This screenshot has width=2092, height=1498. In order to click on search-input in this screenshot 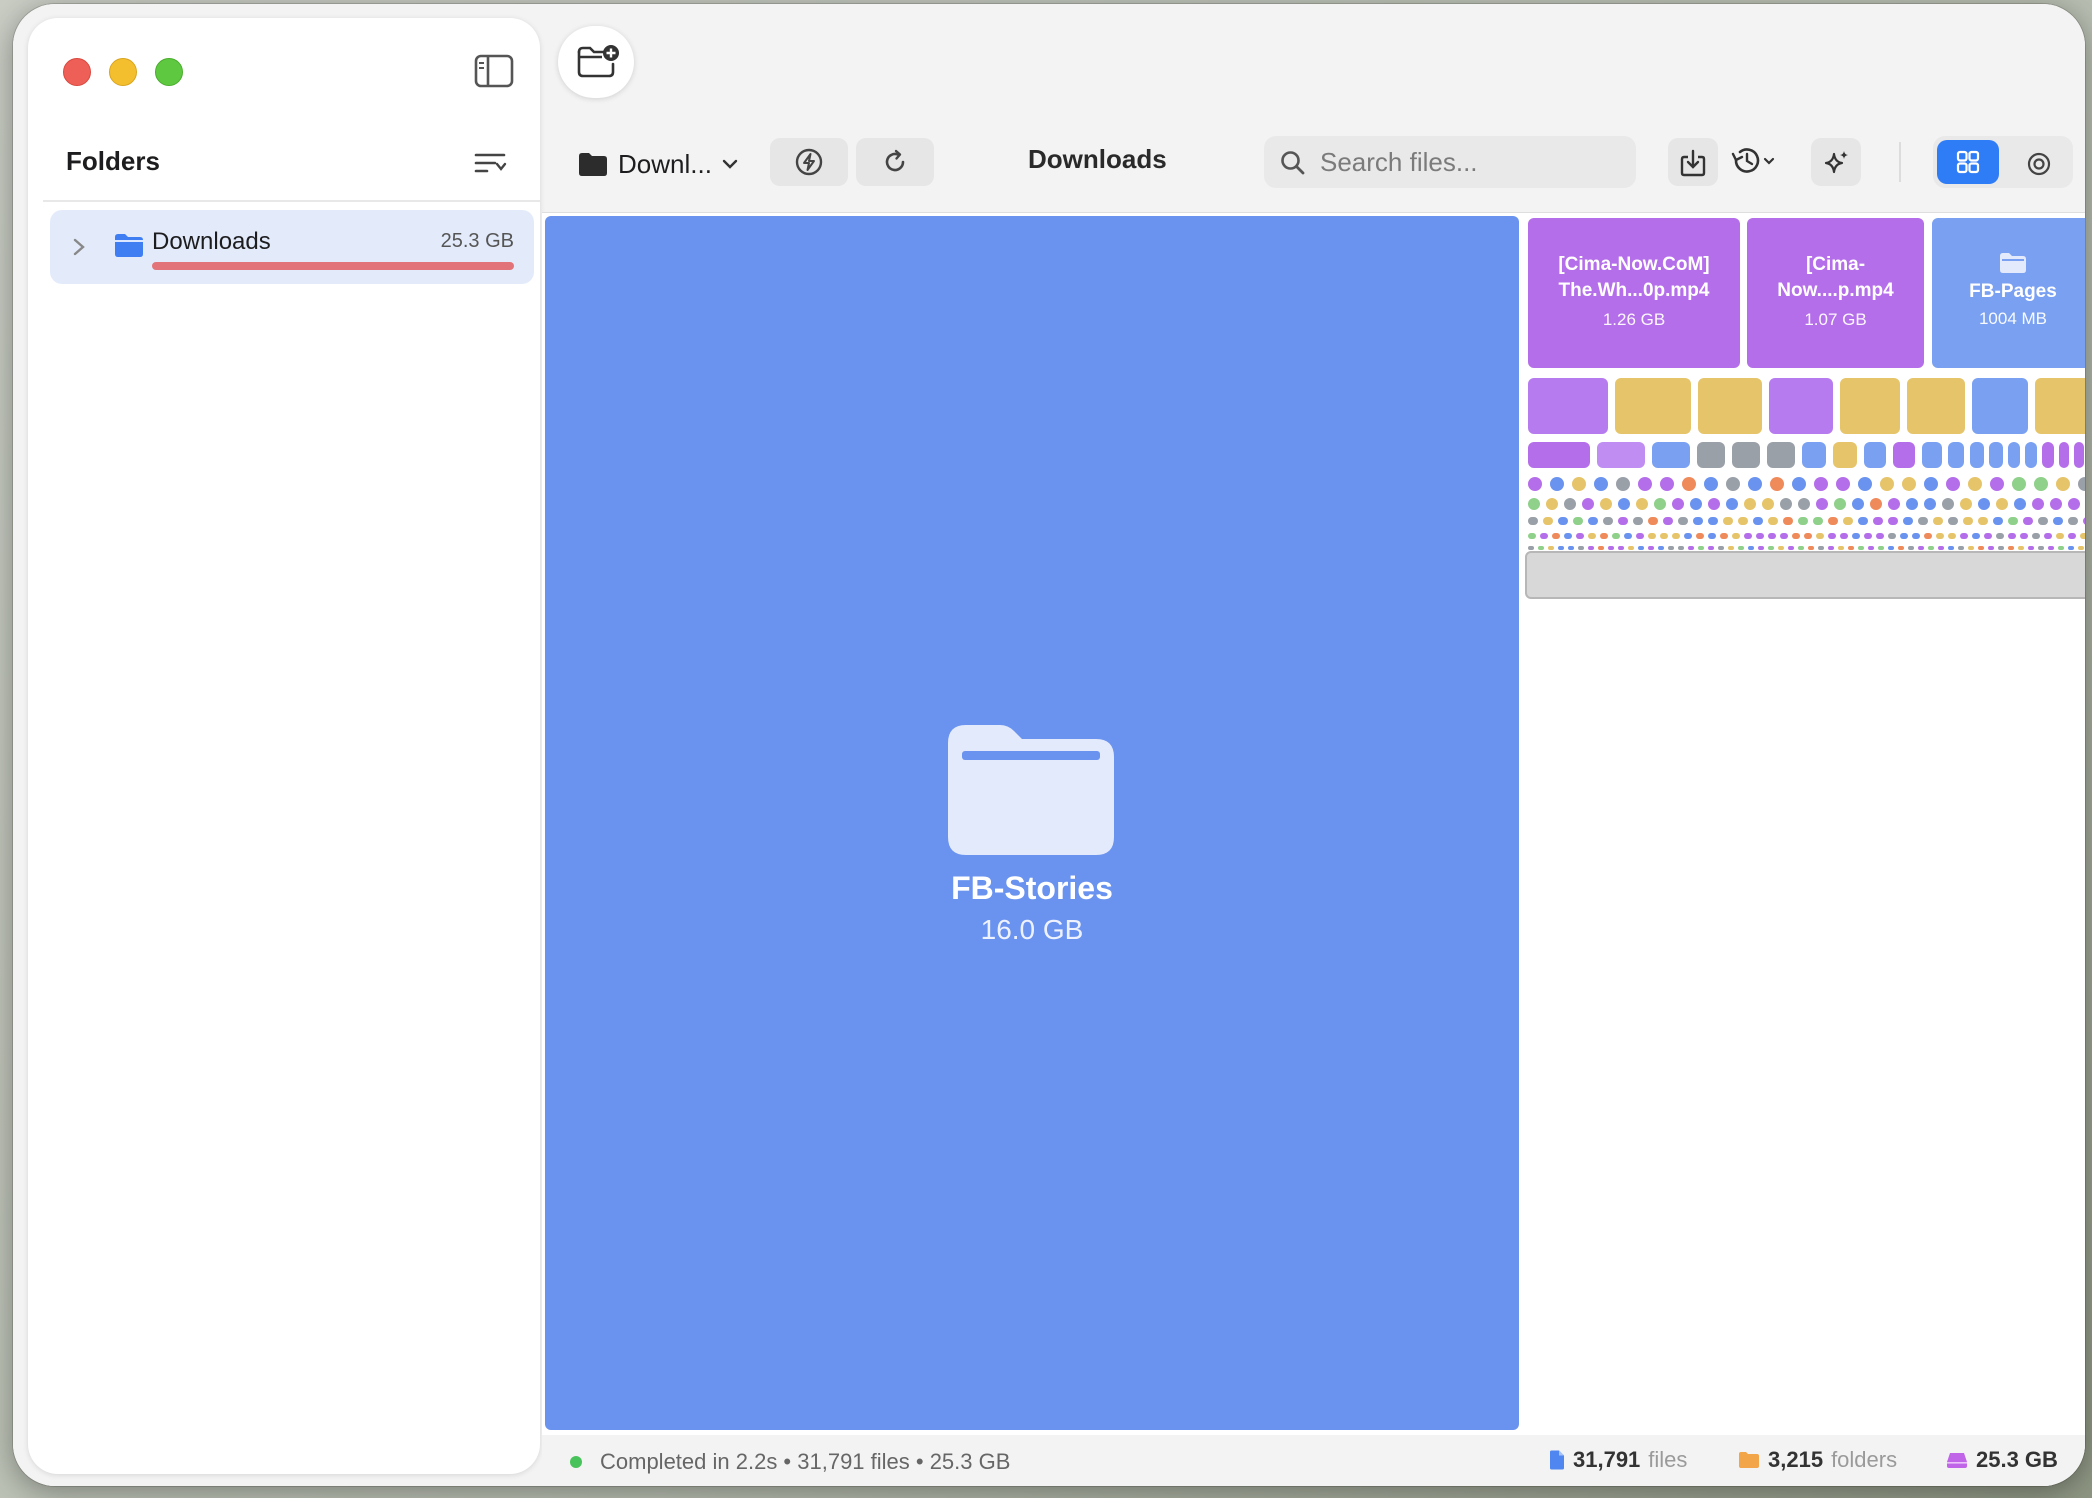, I will do `click(1470, 162)`.